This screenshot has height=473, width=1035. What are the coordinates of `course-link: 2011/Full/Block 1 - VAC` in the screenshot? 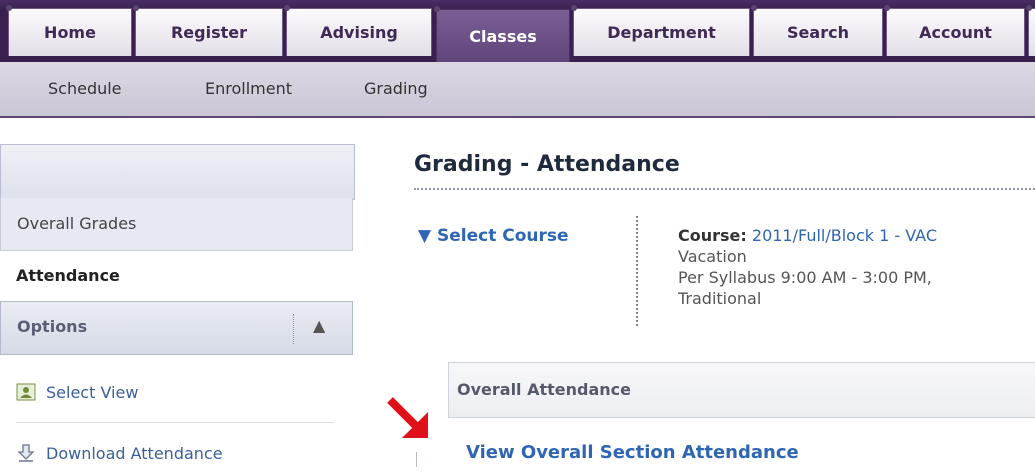 It's located at (844, 235).